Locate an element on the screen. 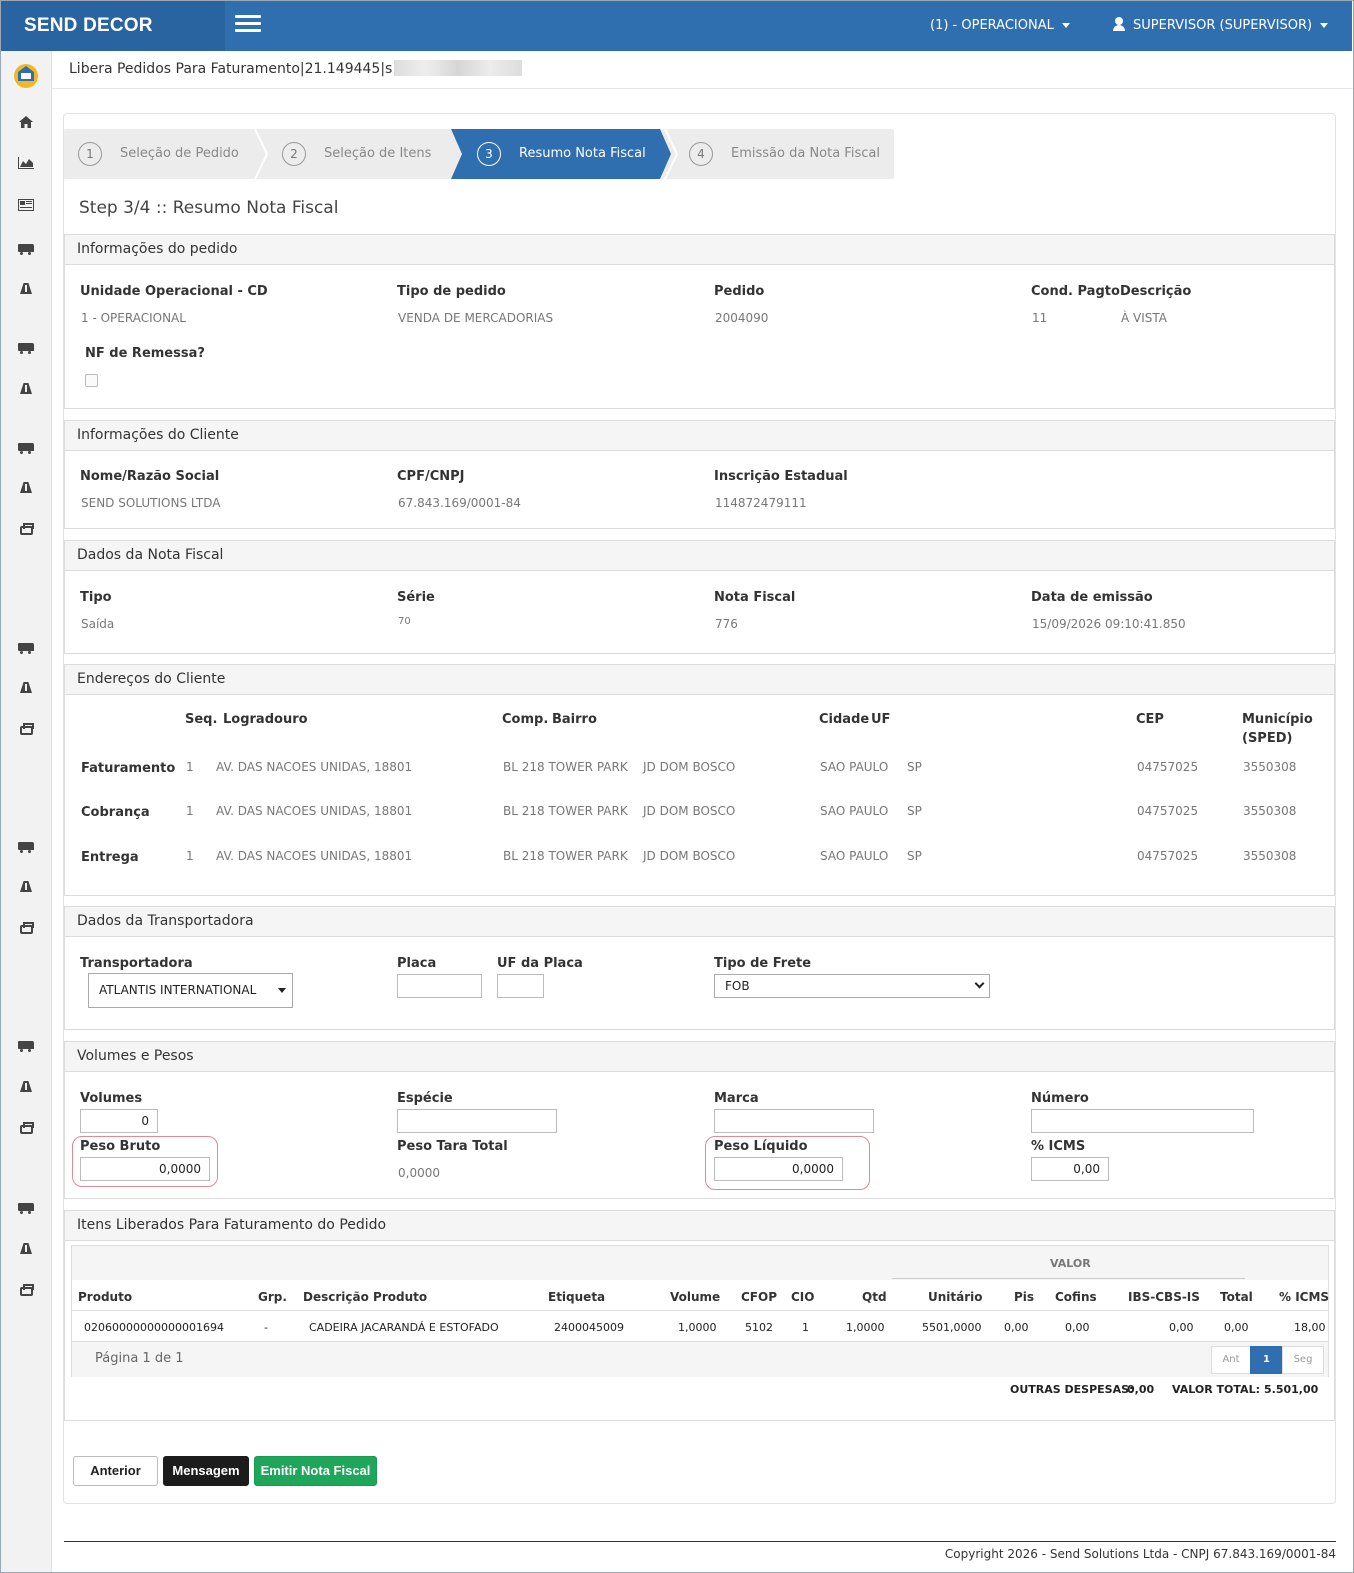 The width and height of the screenshot is (1354, 1573). pager-page-1: 1 is located at coordinates (1266, 1360).